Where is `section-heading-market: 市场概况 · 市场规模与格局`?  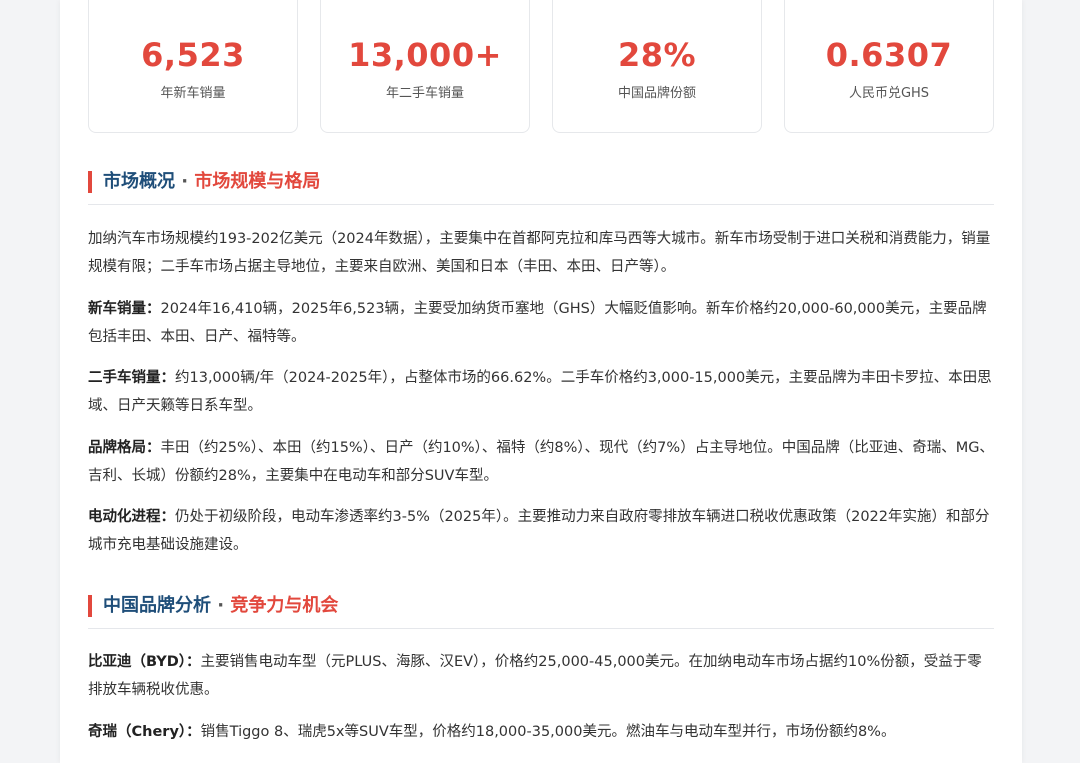 section-heading-market: 市场概况 · 市场规模与格局 is located at coordinates (541, 186).